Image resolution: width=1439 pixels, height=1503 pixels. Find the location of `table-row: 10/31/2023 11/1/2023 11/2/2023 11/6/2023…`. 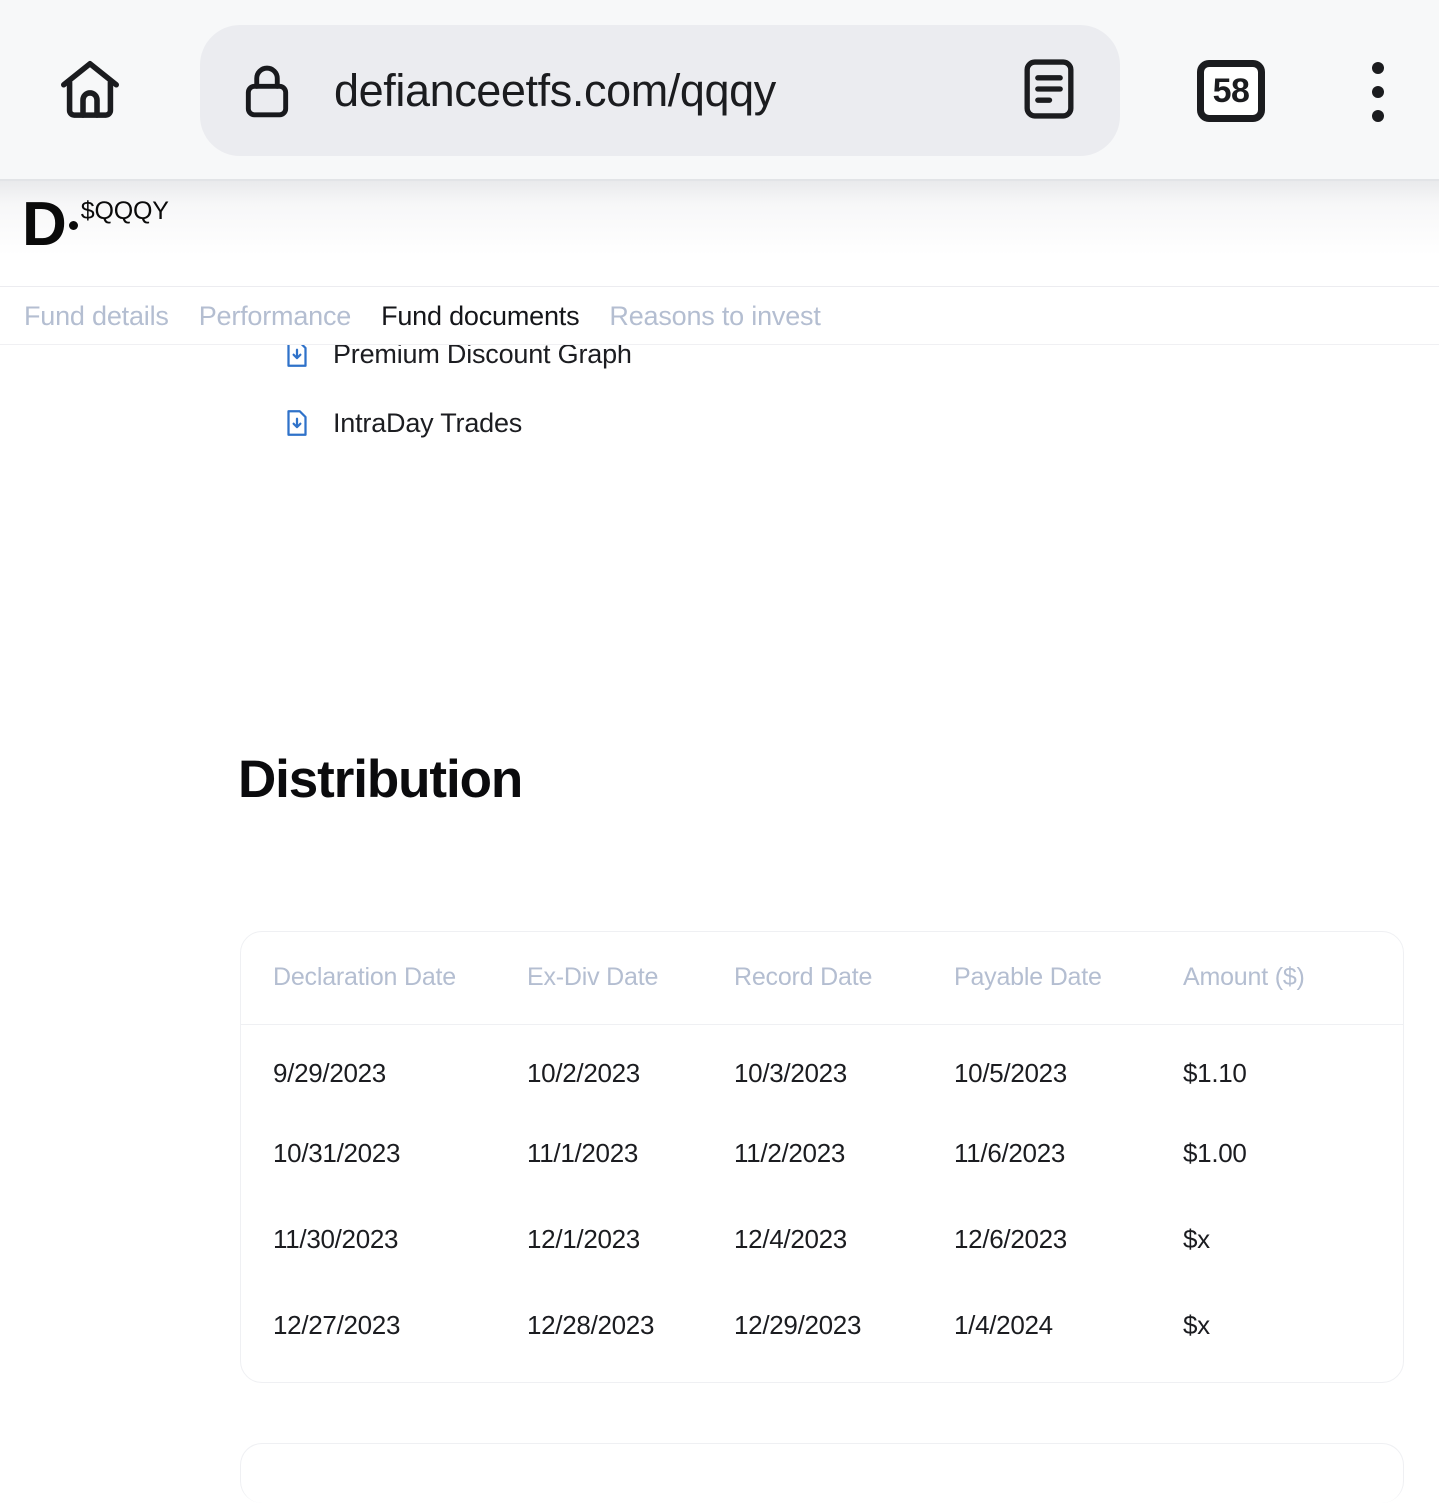

table-row: 10/31/2023 11/1/2023 11/2/2023 11/6/2023… is located at coordinates (822, 1153).